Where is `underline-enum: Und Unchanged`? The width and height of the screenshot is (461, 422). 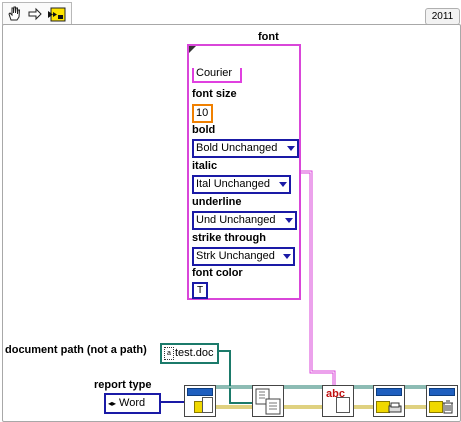 underline-enum: Und Unchanged is located at coordinates (244, 220).